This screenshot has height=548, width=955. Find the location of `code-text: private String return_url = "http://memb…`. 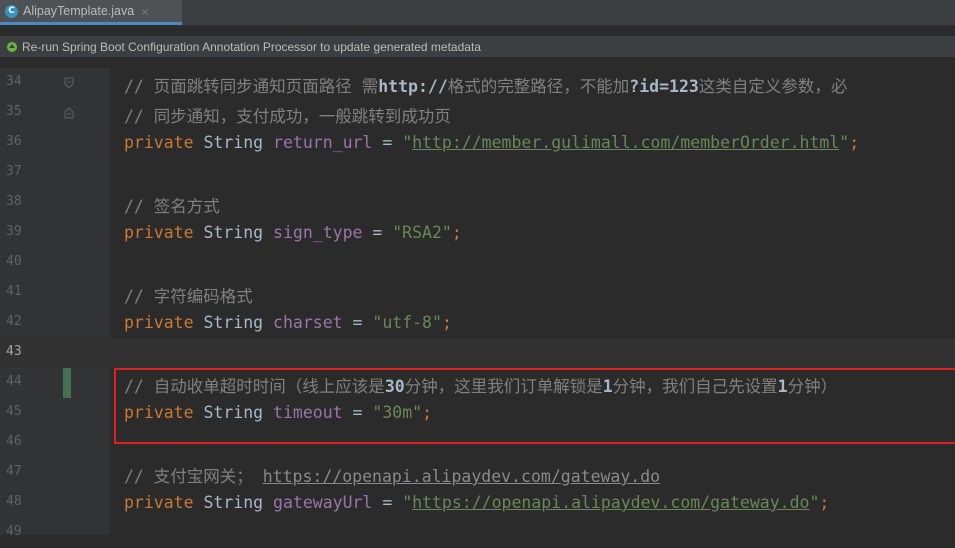

code-text: private String return_url = "http://memb… is located at coordinates (492, 142).